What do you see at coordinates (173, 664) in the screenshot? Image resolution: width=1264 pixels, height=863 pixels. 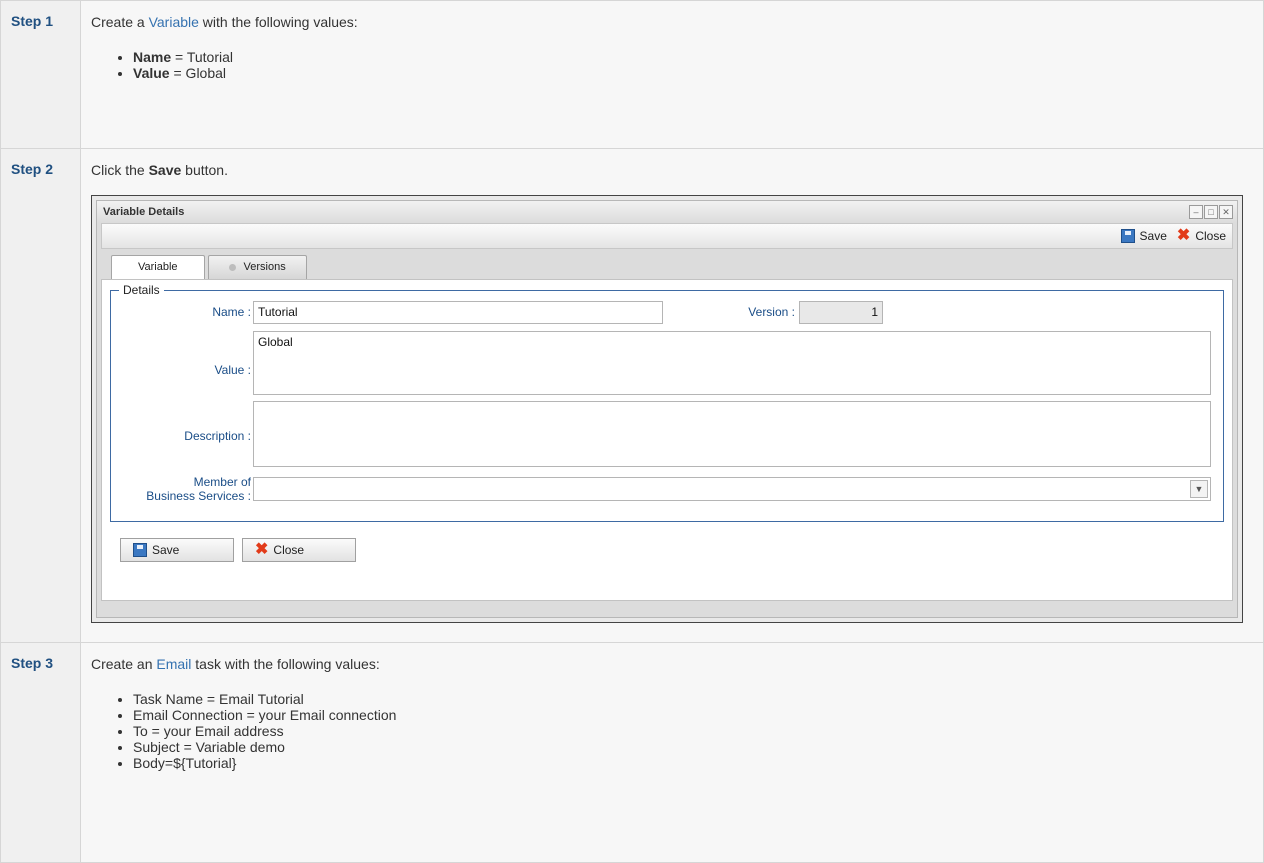 I see `email-link: Email` at bounding box center [173, 664].